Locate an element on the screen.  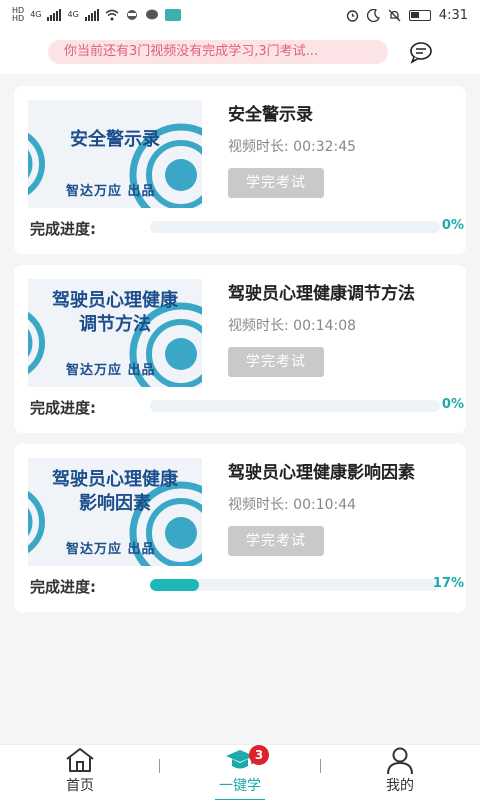
status-bar-left: HD HD 4G 4G is located at coordinates (96, 15).